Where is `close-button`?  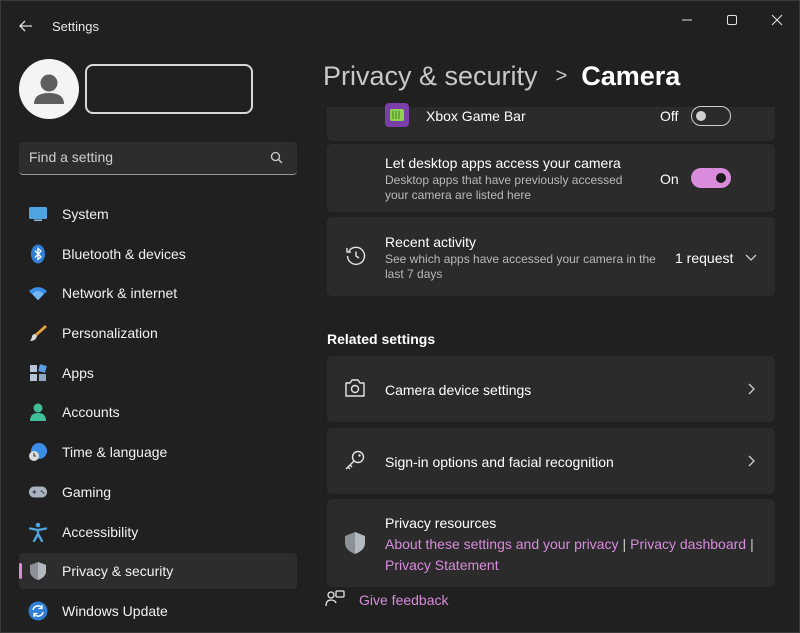 close-button is located at coordinates (777, 20).